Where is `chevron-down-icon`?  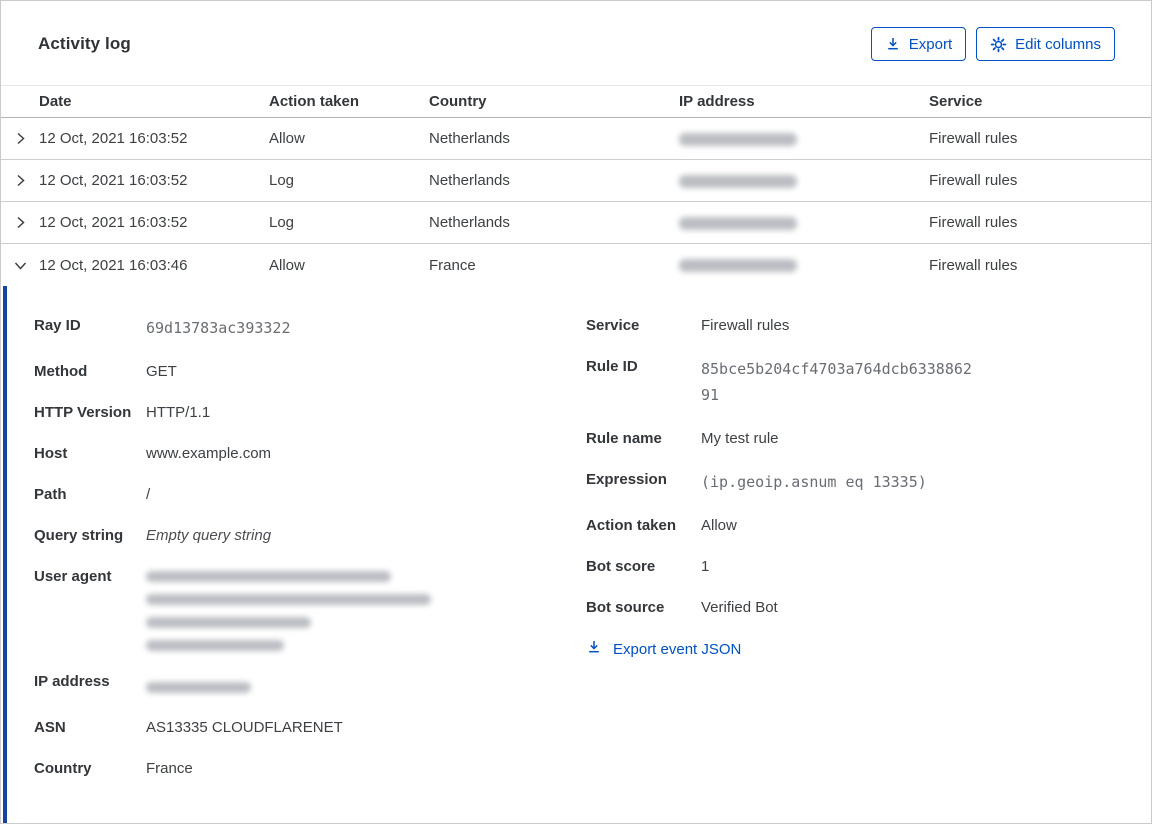
chevron-down-icon is located at coordinates (20, 265).